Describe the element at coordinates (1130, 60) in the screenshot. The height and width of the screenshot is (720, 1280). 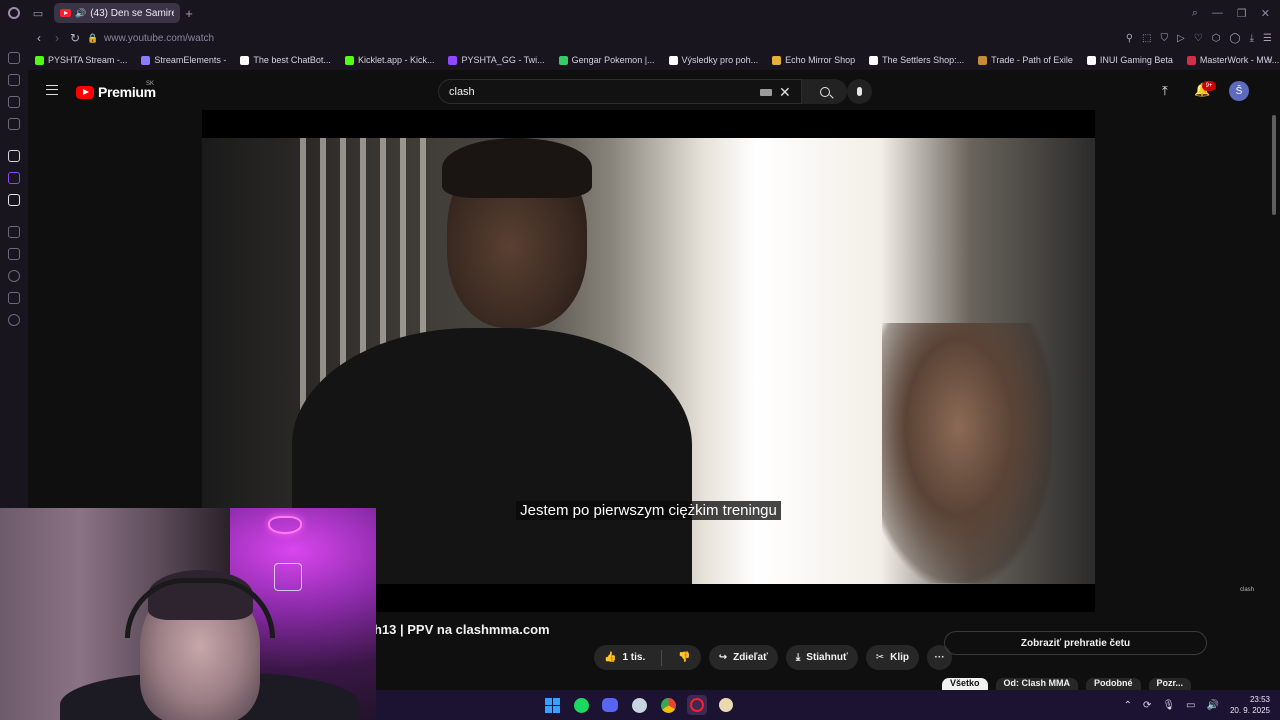
I see `bookmark-item: INUI Gaming Beta` at that location.